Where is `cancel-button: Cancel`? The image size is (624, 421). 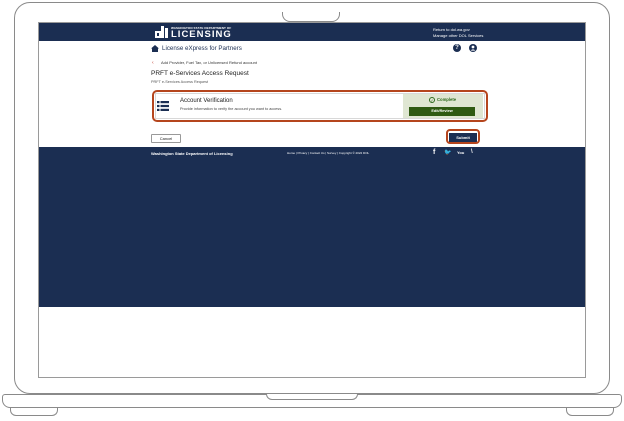
cancel-button: Cancel is located at coordinates (166, 138).